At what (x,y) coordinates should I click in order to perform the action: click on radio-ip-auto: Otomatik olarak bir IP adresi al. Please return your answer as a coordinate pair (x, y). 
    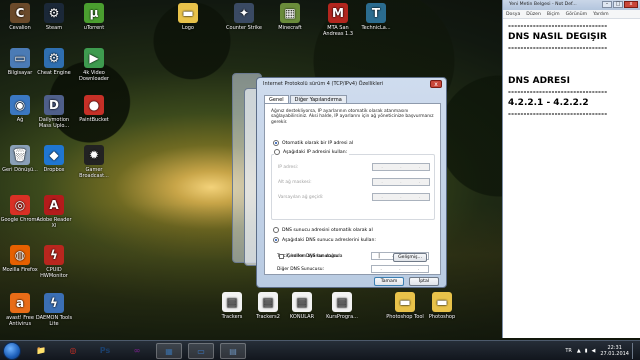
    Looking at the image, I should click on (313, 143).